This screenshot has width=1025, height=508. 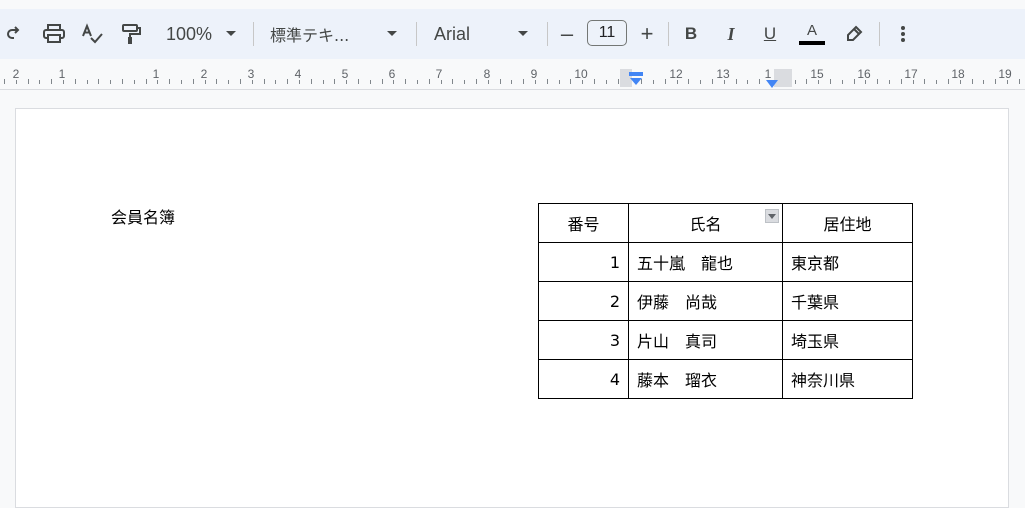 What do you see at coordinates (345, 74) in the screenshot?
I see `ruler-number: 5` at bounding box center [345, 74].